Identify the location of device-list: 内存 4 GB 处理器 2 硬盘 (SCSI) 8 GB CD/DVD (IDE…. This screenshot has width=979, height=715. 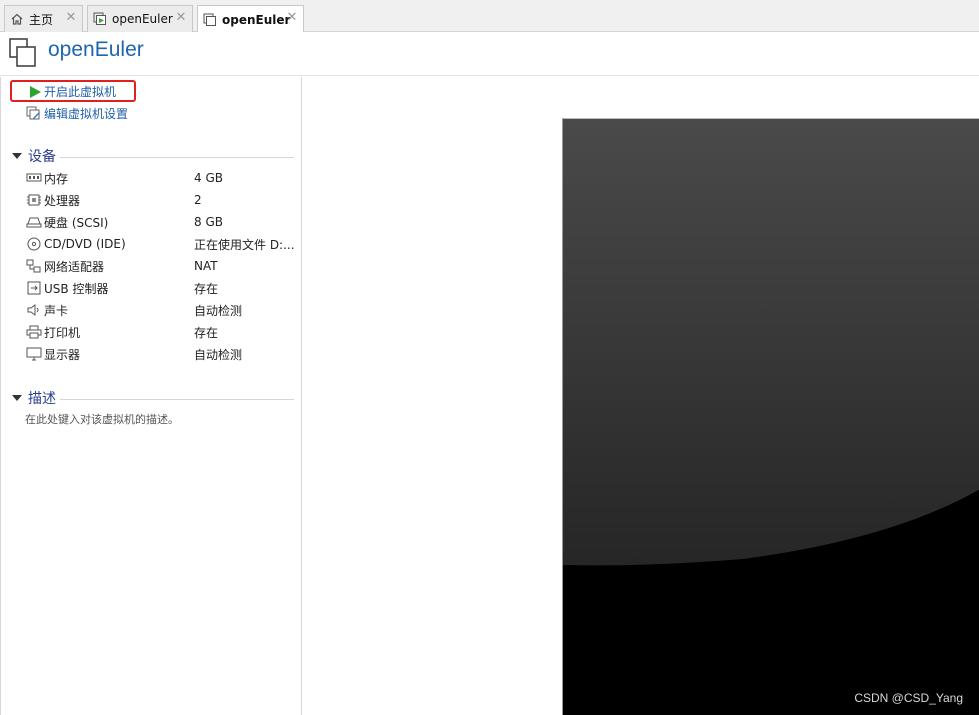
(161, 266).